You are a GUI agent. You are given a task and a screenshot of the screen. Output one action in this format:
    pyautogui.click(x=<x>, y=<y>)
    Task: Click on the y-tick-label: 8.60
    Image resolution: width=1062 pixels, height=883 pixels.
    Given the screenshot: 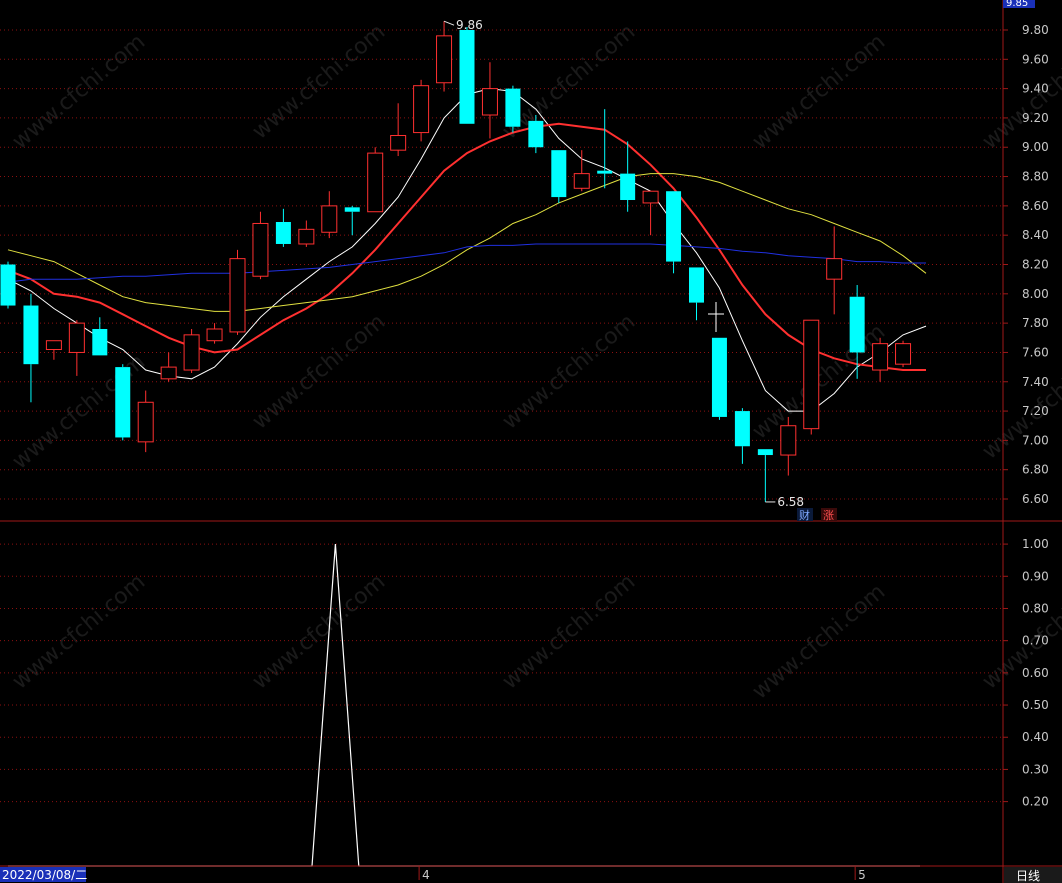 What is the action you would take?
    pyautogui.click(x=1035, y=206)
    